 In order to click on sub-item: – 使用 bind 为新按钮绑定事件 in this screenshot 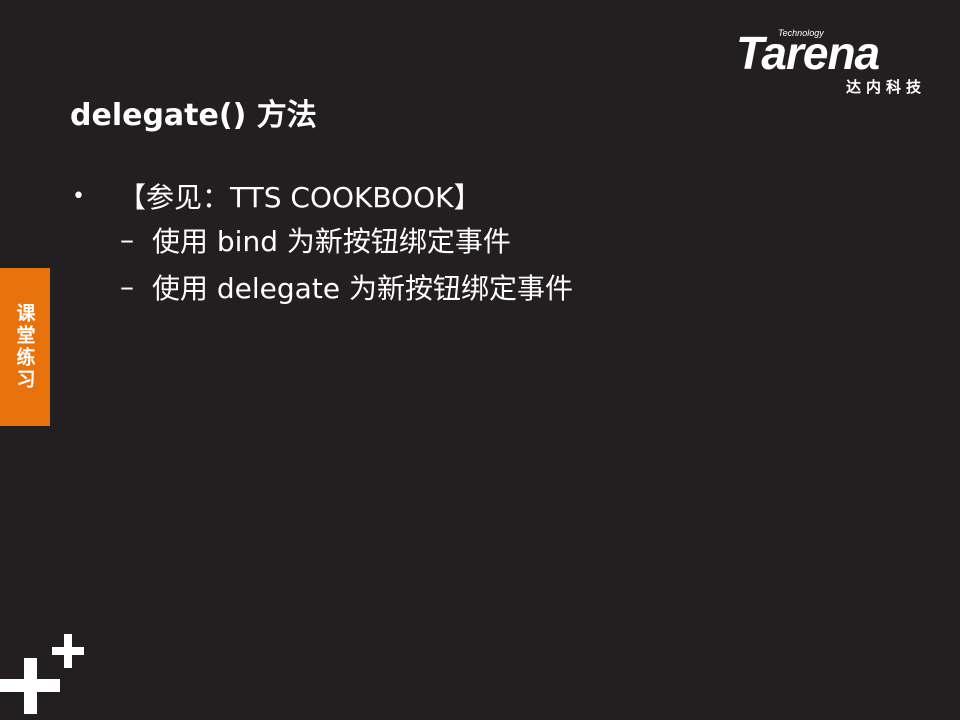, I will do `click(322, 239)`.